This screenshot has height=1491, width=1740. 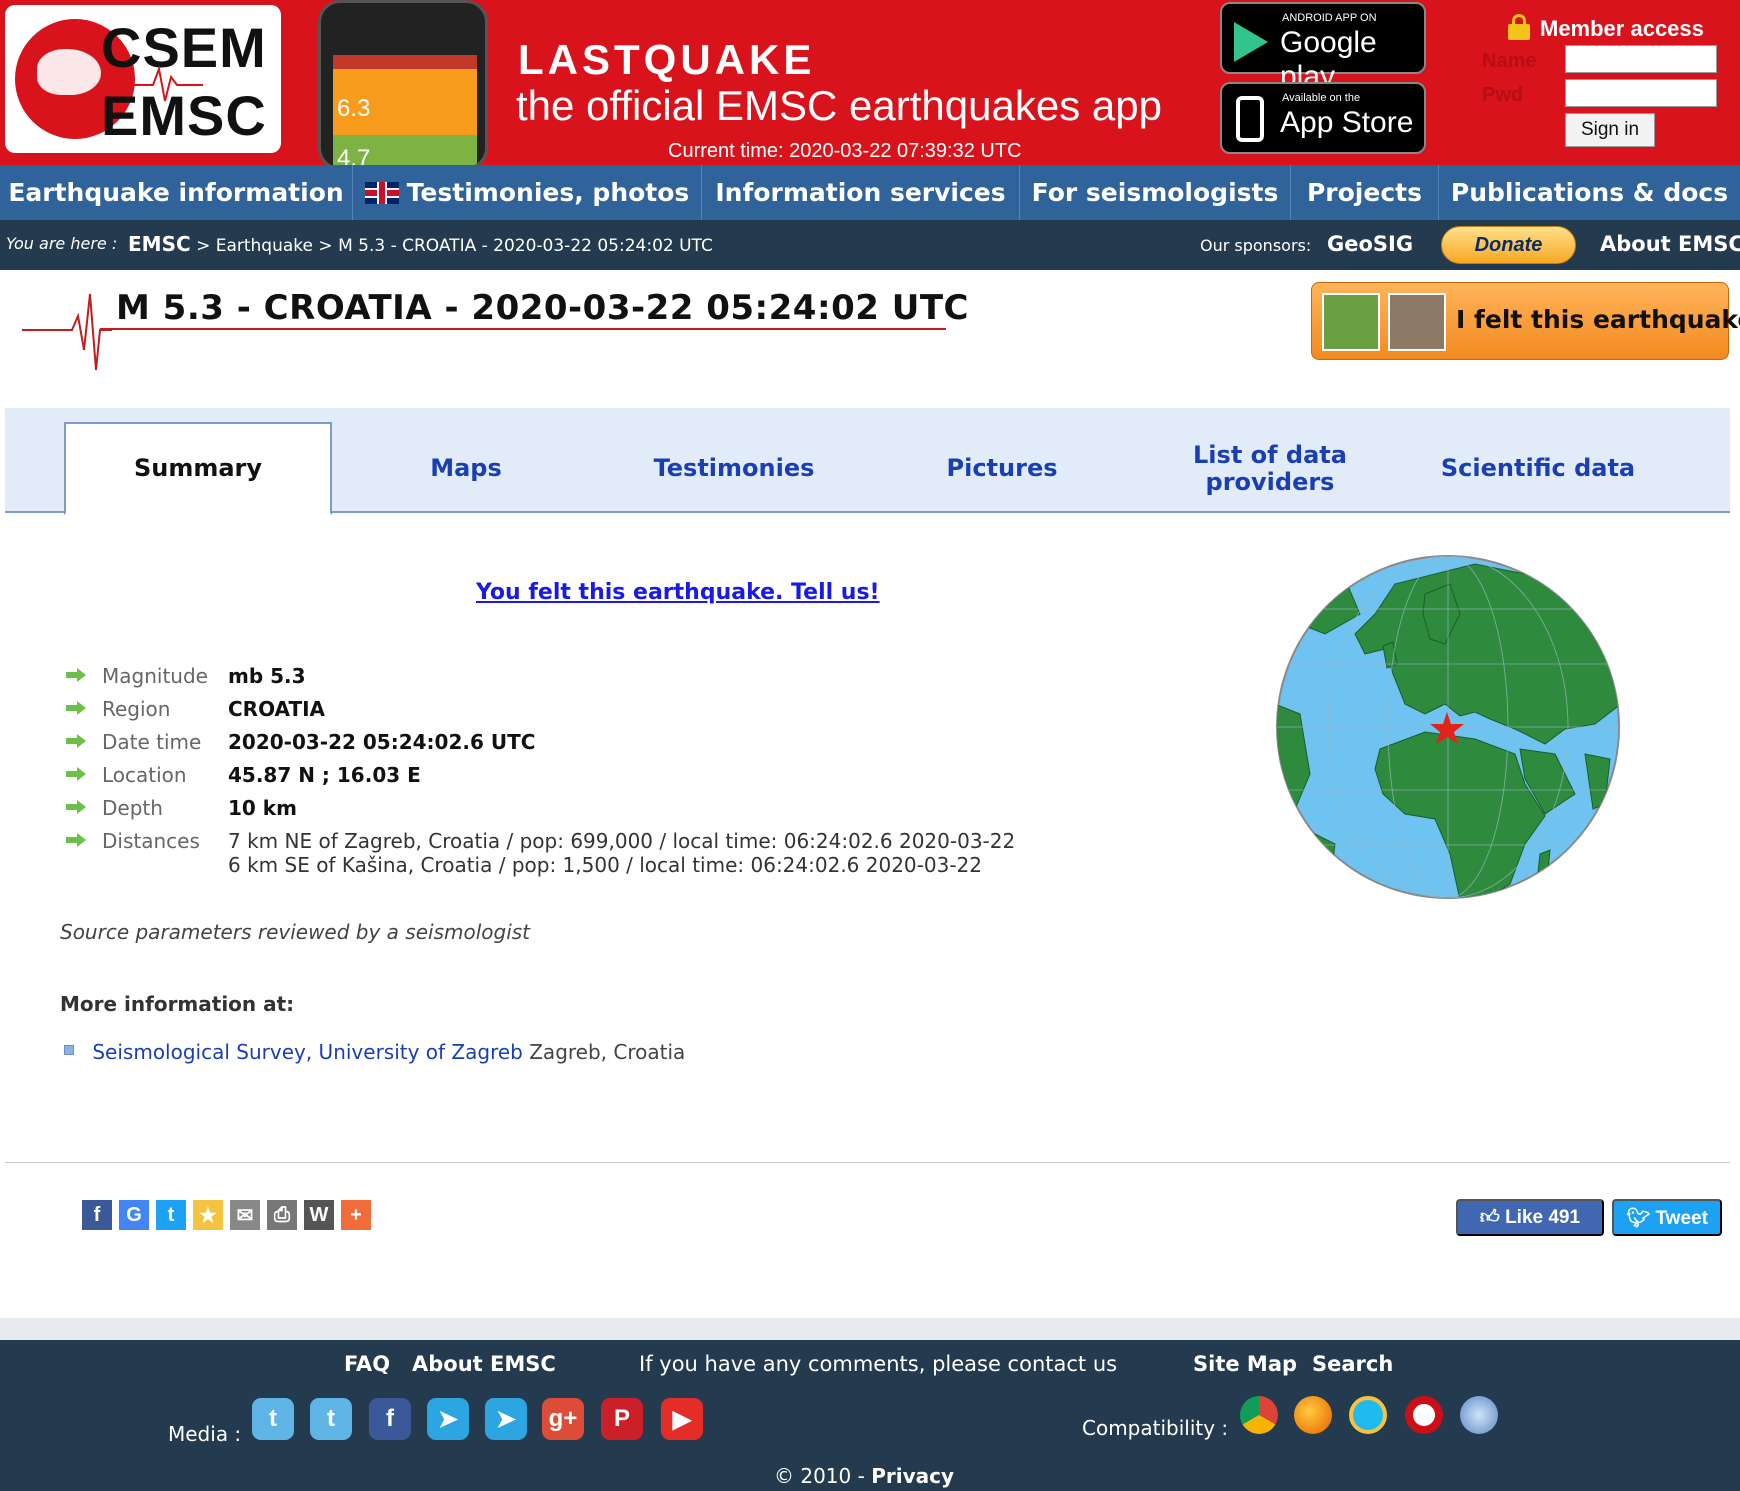 I want to click on tab-pictures: Pictures, so click(x=1002, y=468).